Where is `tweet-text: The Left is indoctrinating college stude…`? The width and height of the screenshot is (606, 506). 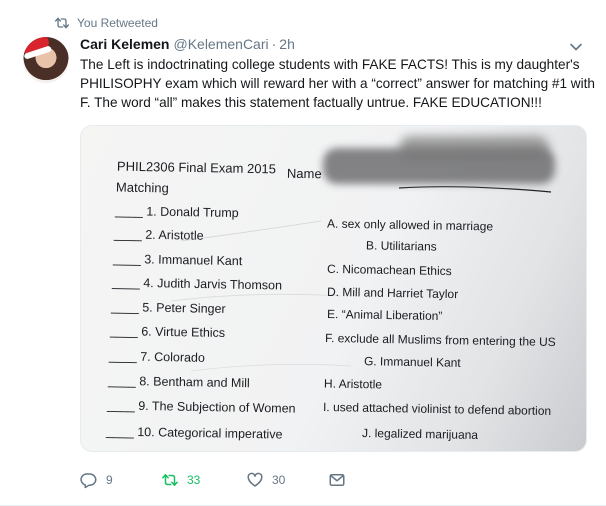 tweet-text: The Left is indoctrinating college stude… is located at coordinates (337, 83).